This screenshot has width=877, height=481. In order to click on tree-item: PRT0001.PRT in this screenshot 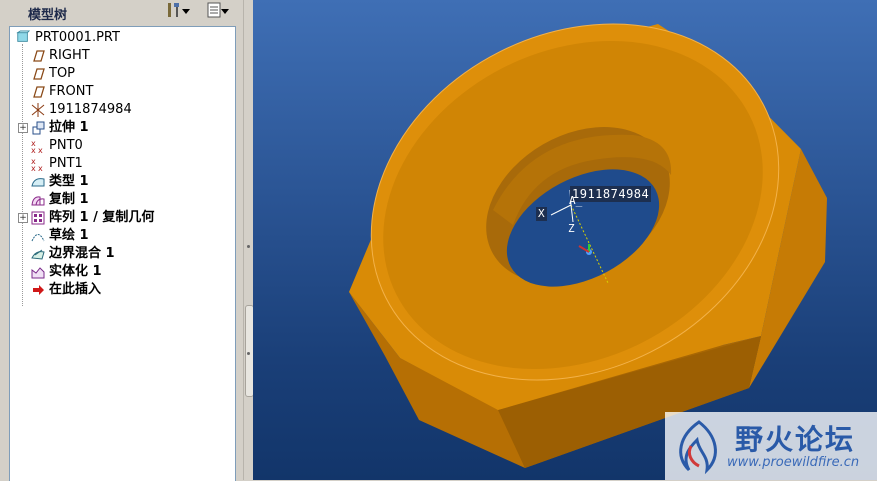, I will do `click(68, 38)`.